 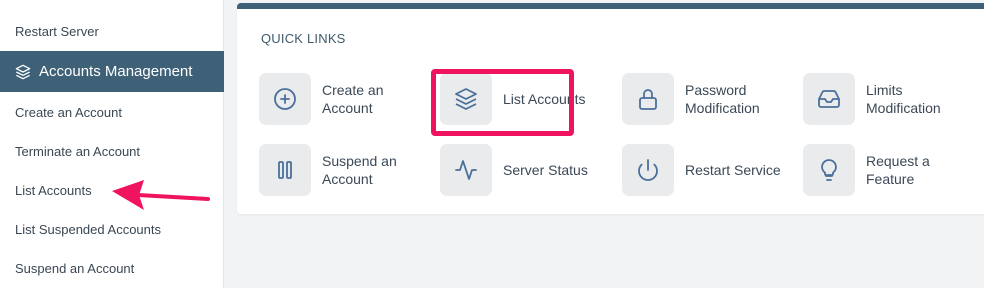 What do you see at coordinates (903, 99) in the screenshot?
I see `quick-link-label: Limits Modification` at bounding box center [903, 99].